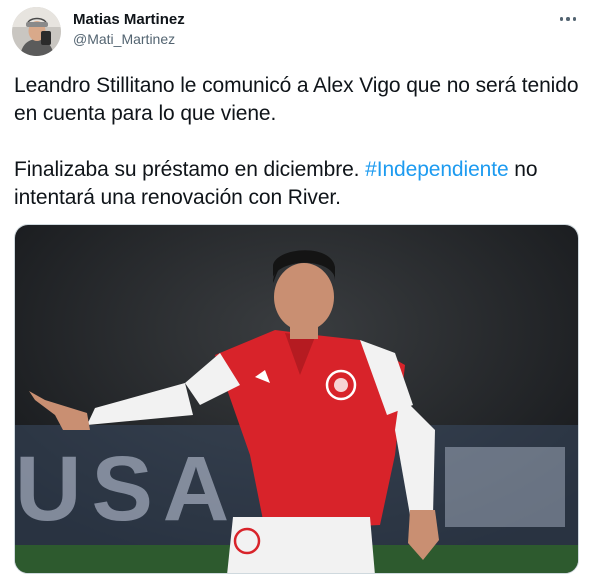  Describe the element at coordinates (190, 169) in the screenshot. I see `tweet-text-segment: Finalizaba su préstamo en diciembre.` at that location.